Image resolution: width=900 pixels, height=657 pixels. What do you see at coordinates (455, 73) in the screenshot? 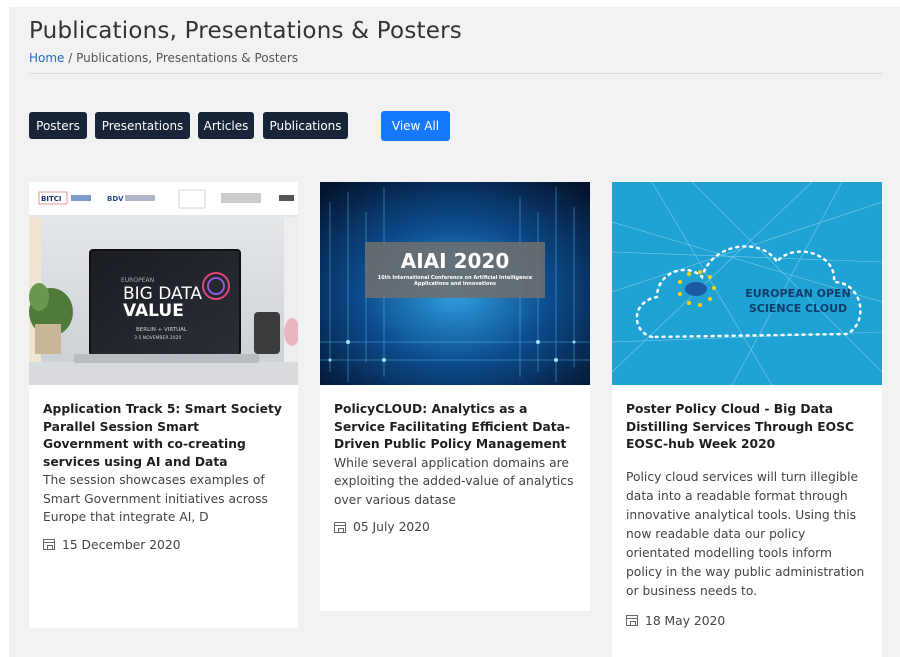
I see `header-divider` at bounding box center [455, 73].